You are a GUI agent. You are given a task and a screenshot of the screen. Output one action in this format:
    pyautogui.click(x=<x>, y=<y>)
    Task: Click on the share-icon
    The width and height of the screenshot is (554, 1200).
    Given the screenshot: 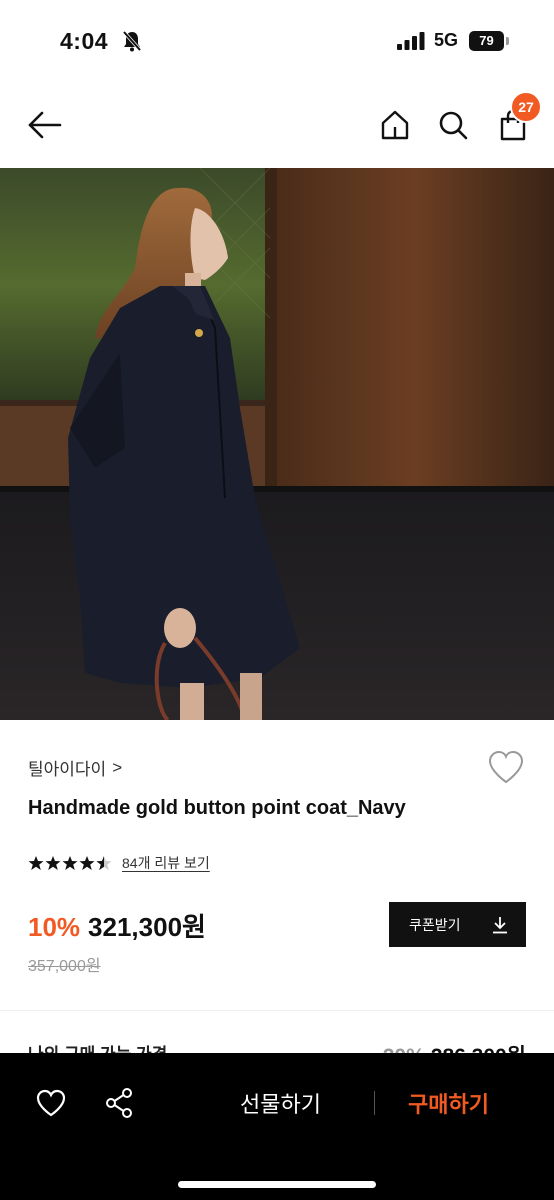 What is the action you would take?
    pyautogui.click(x=119, y=1103)
    